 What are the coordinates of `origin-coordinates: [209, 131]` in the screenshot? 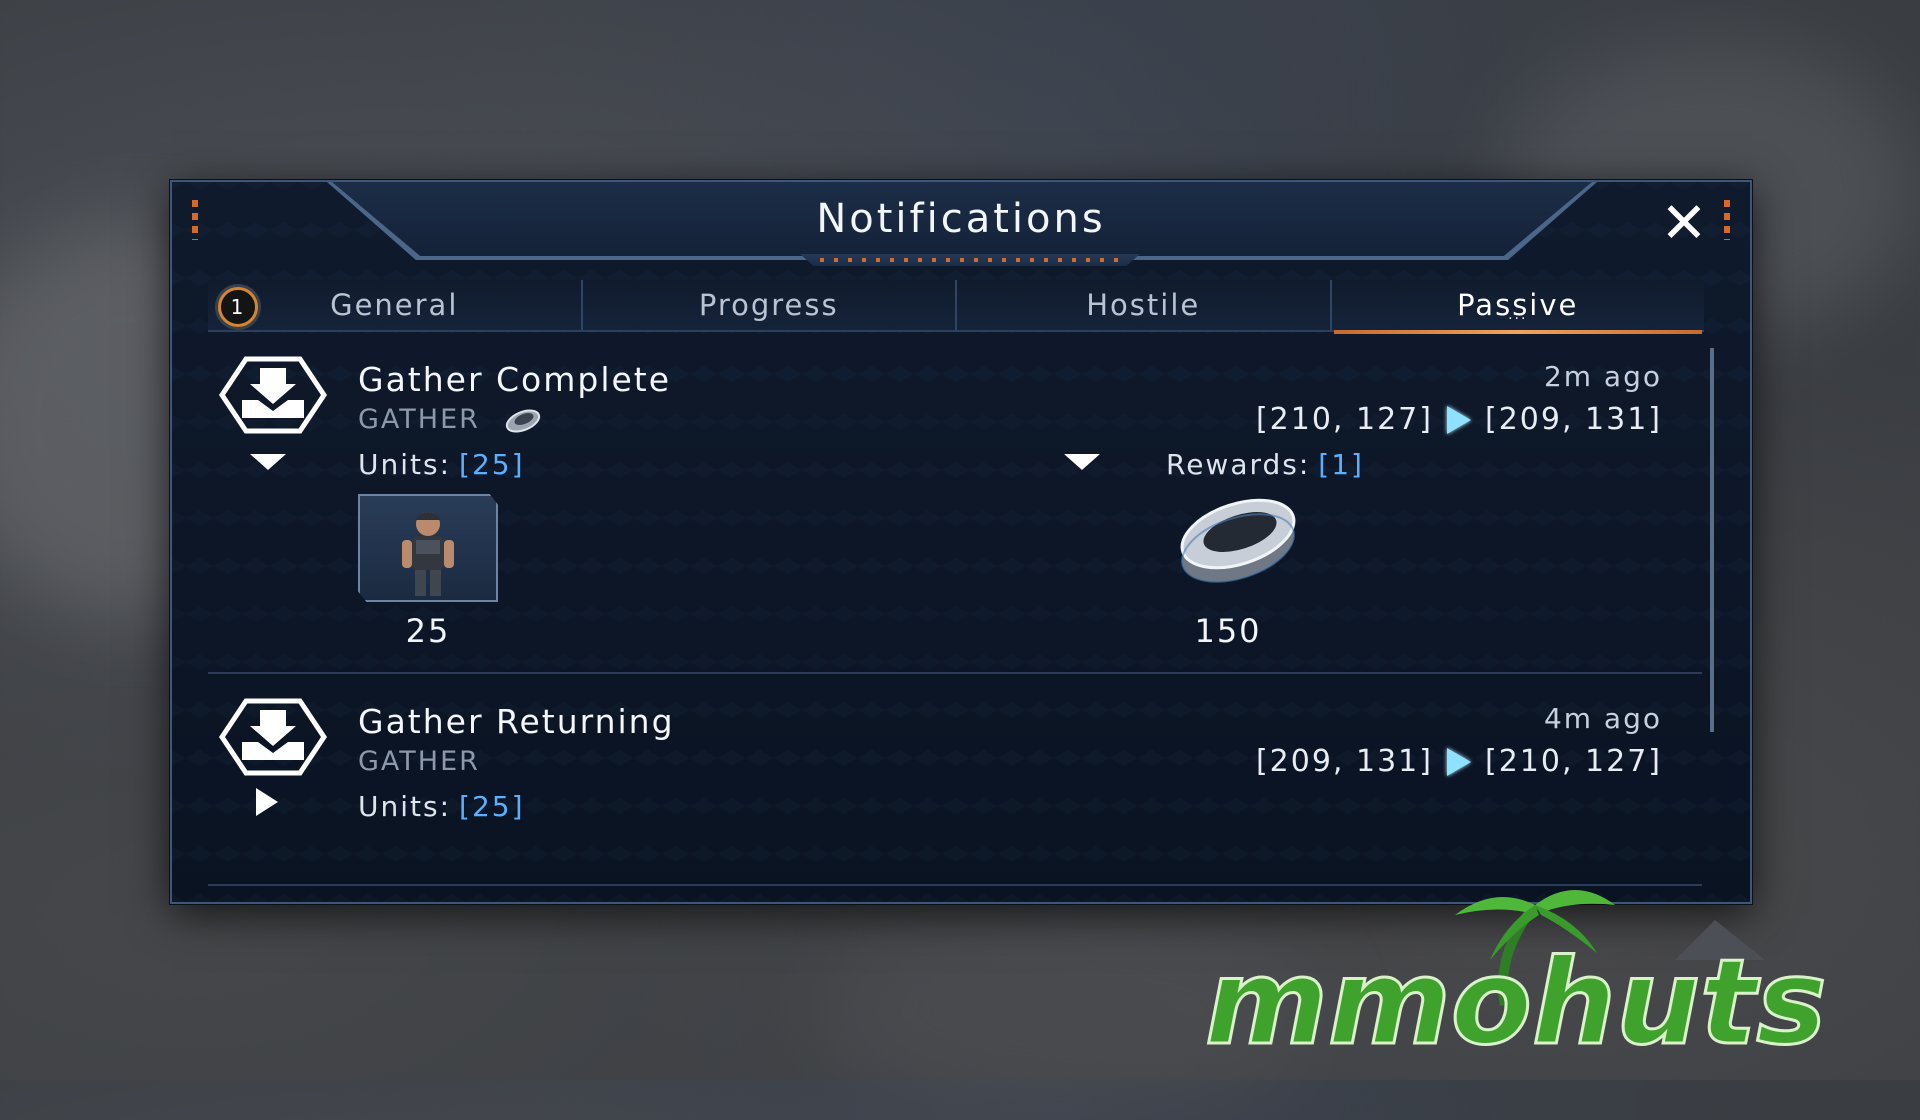 It's located at (1344, 761).